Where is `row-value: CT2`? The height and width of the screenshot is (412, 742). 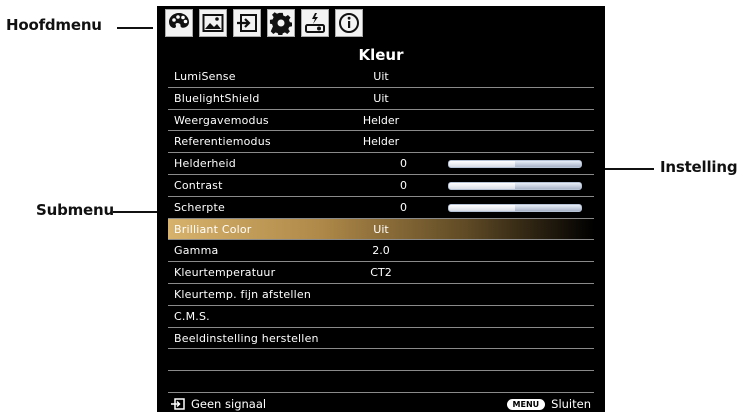
row-value: CT2 is located at coordinates (381, 273).